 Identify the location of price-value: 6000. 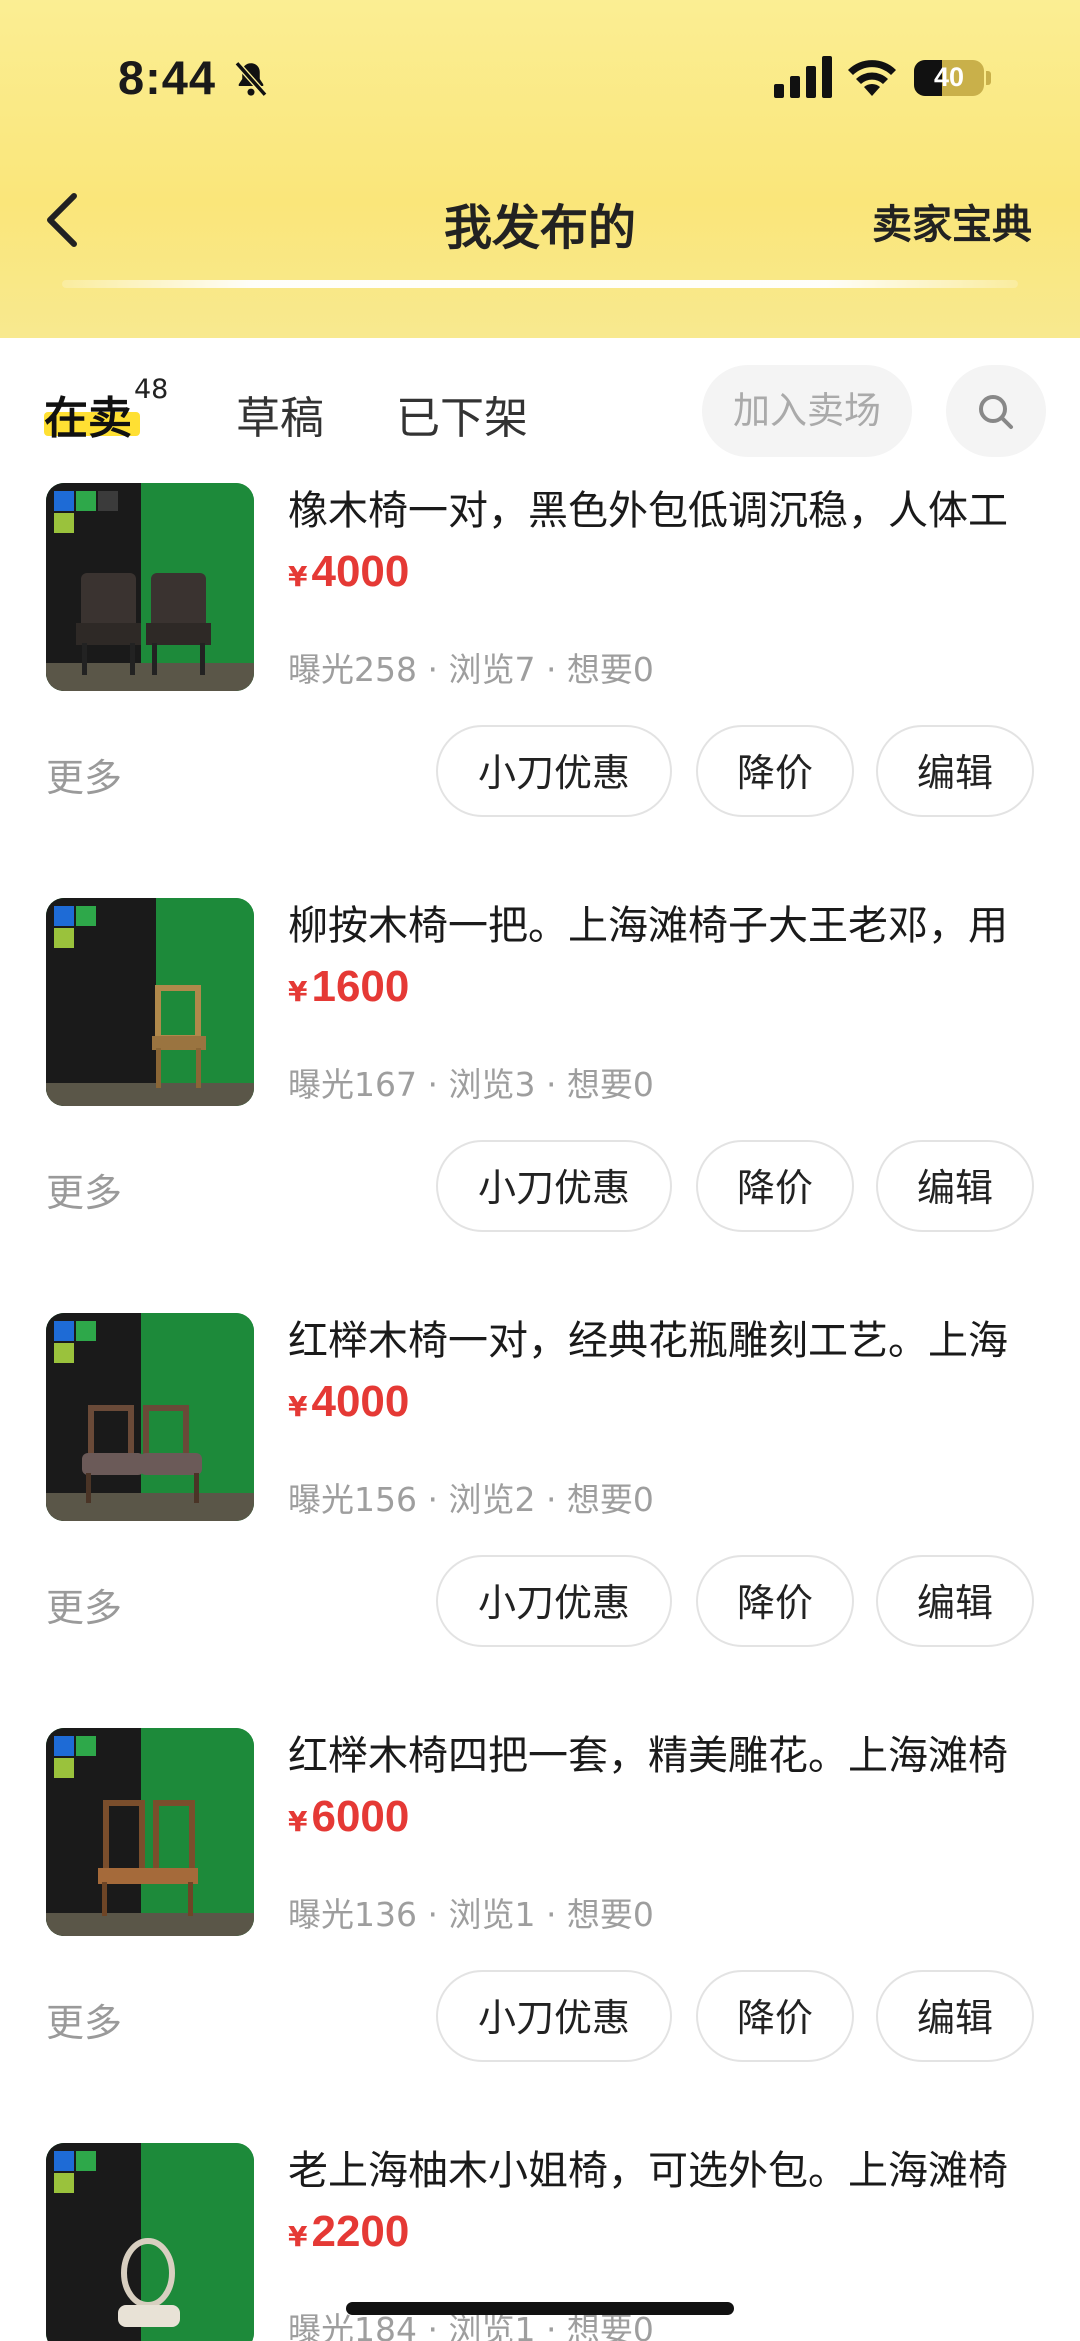
(360, 1816).